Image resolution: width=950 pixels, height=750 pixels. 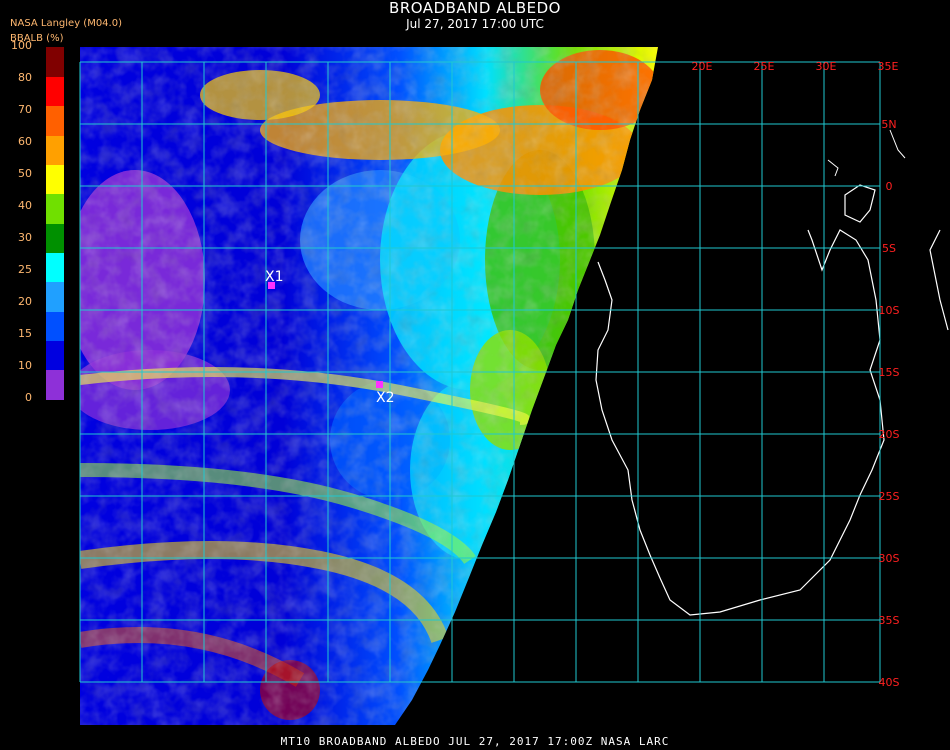 What do you see at coordinates (764, 66) in the screenshot?
I see `longitude-label: 25E` at bounding box center [764, 66].